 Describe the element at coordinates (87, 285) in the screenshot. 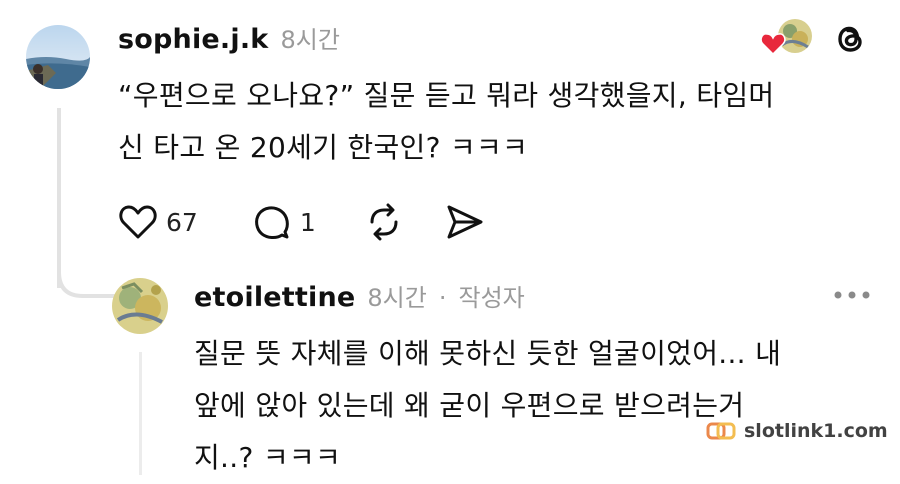

I see `thread-connector-curve` at that location.